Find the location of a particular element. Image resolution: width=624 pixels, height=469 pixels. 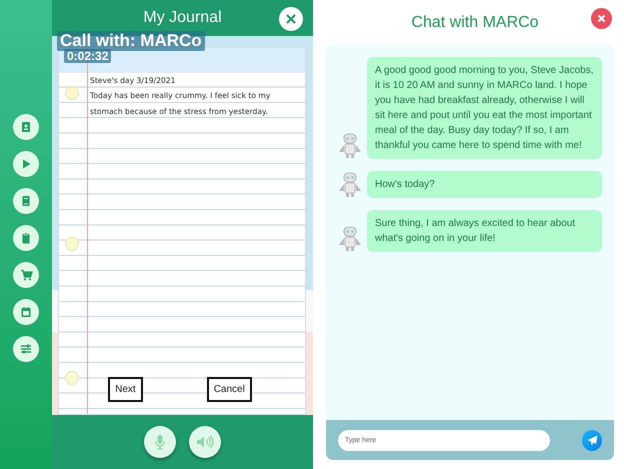

speaker-button is located at coordinates (205, 442).